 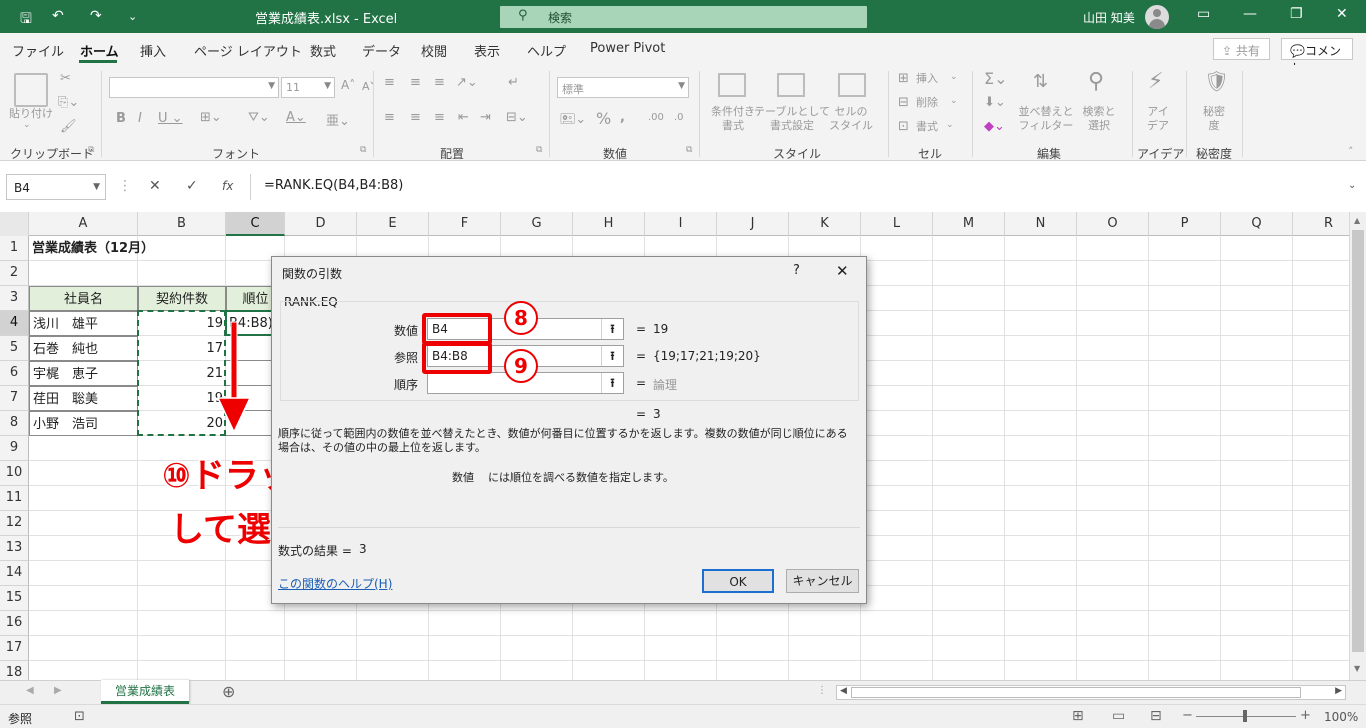 What do you see at coordinates (1187, 715) in the screenshot?
I see `zoom-out-icon: −` at bounding box center [1187, 715].